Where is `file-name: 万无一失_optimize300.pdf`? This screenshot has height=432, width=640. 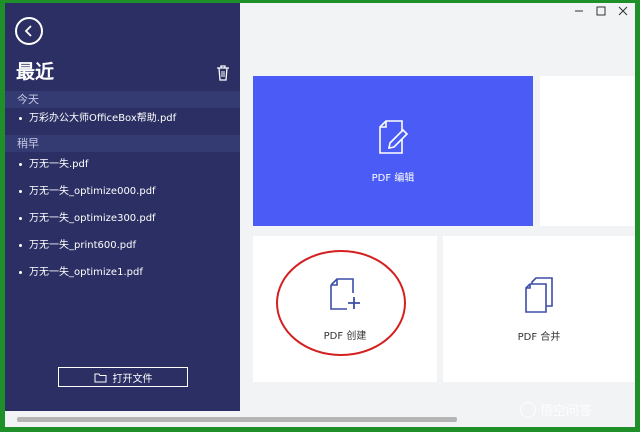
file-name: 万无一失_optimize300.pdf is located at coordinates (92, 218).